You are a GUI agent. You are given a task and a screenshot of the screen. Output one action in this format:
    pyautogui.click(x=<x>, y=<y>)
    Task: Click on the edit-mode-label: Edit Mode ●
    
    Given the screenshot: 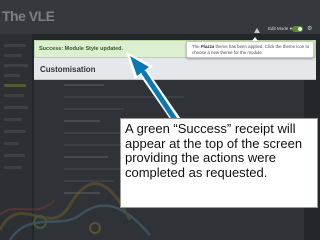 What is the action you would take?
    pyautogui.click(x=280, y=28)
    